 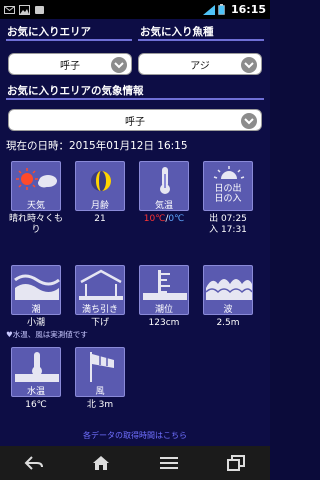 I want to click on weather-tile: 天気 晴れ時々くもり, so click(x=36, y=198).